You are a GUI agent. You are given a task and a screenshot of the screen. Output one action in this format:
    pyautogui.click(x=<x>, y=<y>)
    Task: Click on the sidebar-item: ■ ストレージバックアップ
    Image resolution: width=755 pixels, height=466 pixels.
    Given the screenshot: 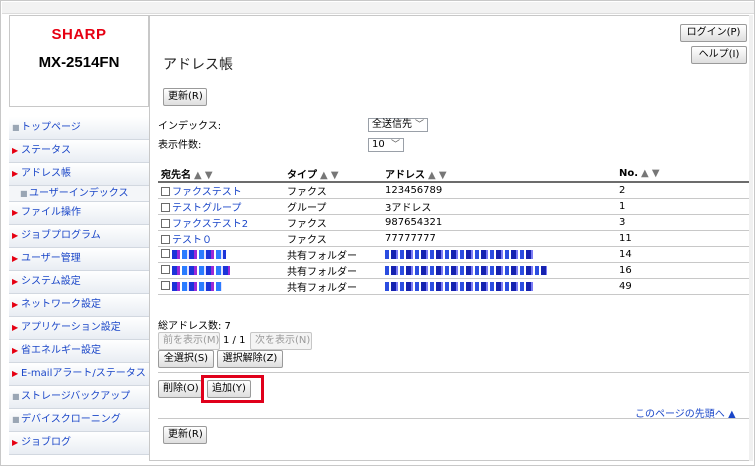 What is the action you would take?
    pyautogui.click(x=79, y=397)
    